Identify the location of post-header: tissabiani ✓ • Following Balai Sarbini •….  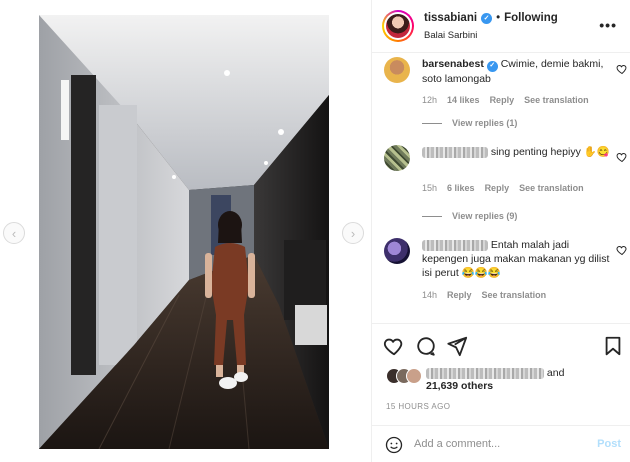
(501, 26).